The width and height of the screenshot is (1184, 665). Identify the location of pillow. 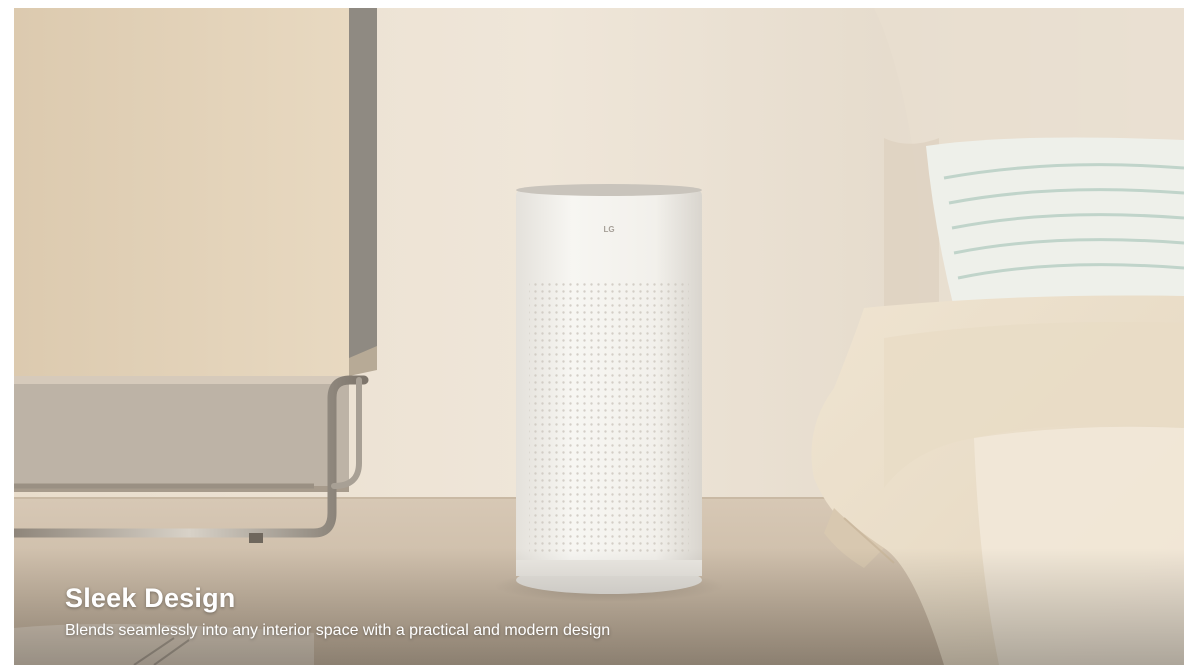
(1055, 222).